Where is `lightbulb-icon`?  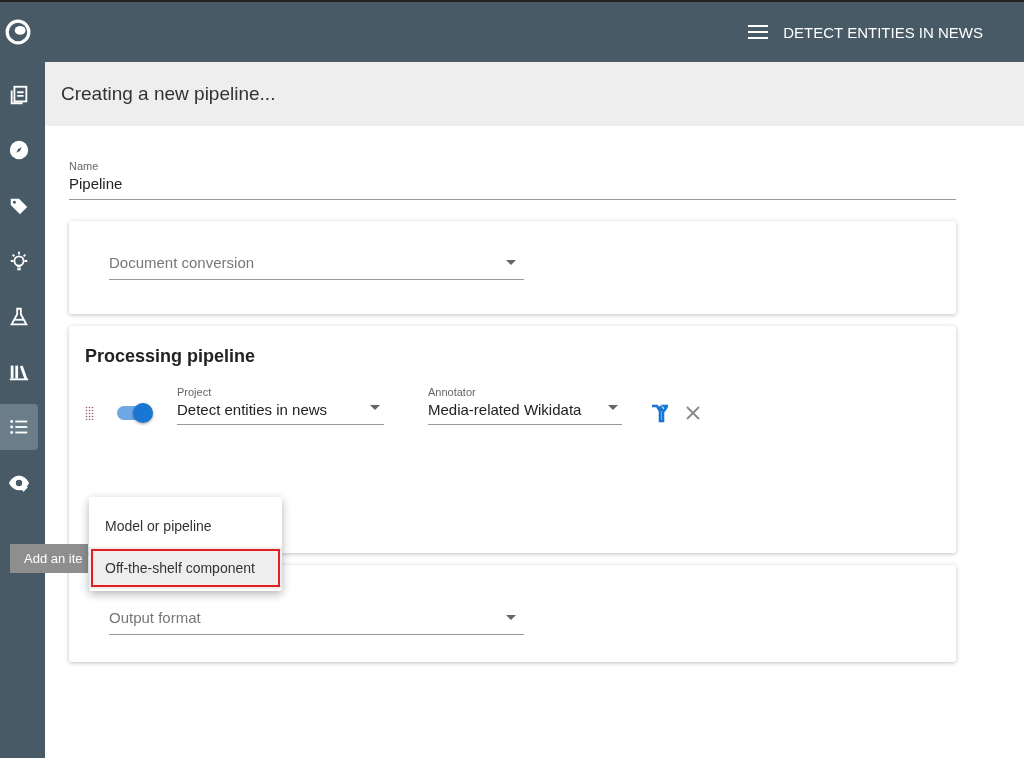 lightbulb-icon is located at coordinates (19, 261).